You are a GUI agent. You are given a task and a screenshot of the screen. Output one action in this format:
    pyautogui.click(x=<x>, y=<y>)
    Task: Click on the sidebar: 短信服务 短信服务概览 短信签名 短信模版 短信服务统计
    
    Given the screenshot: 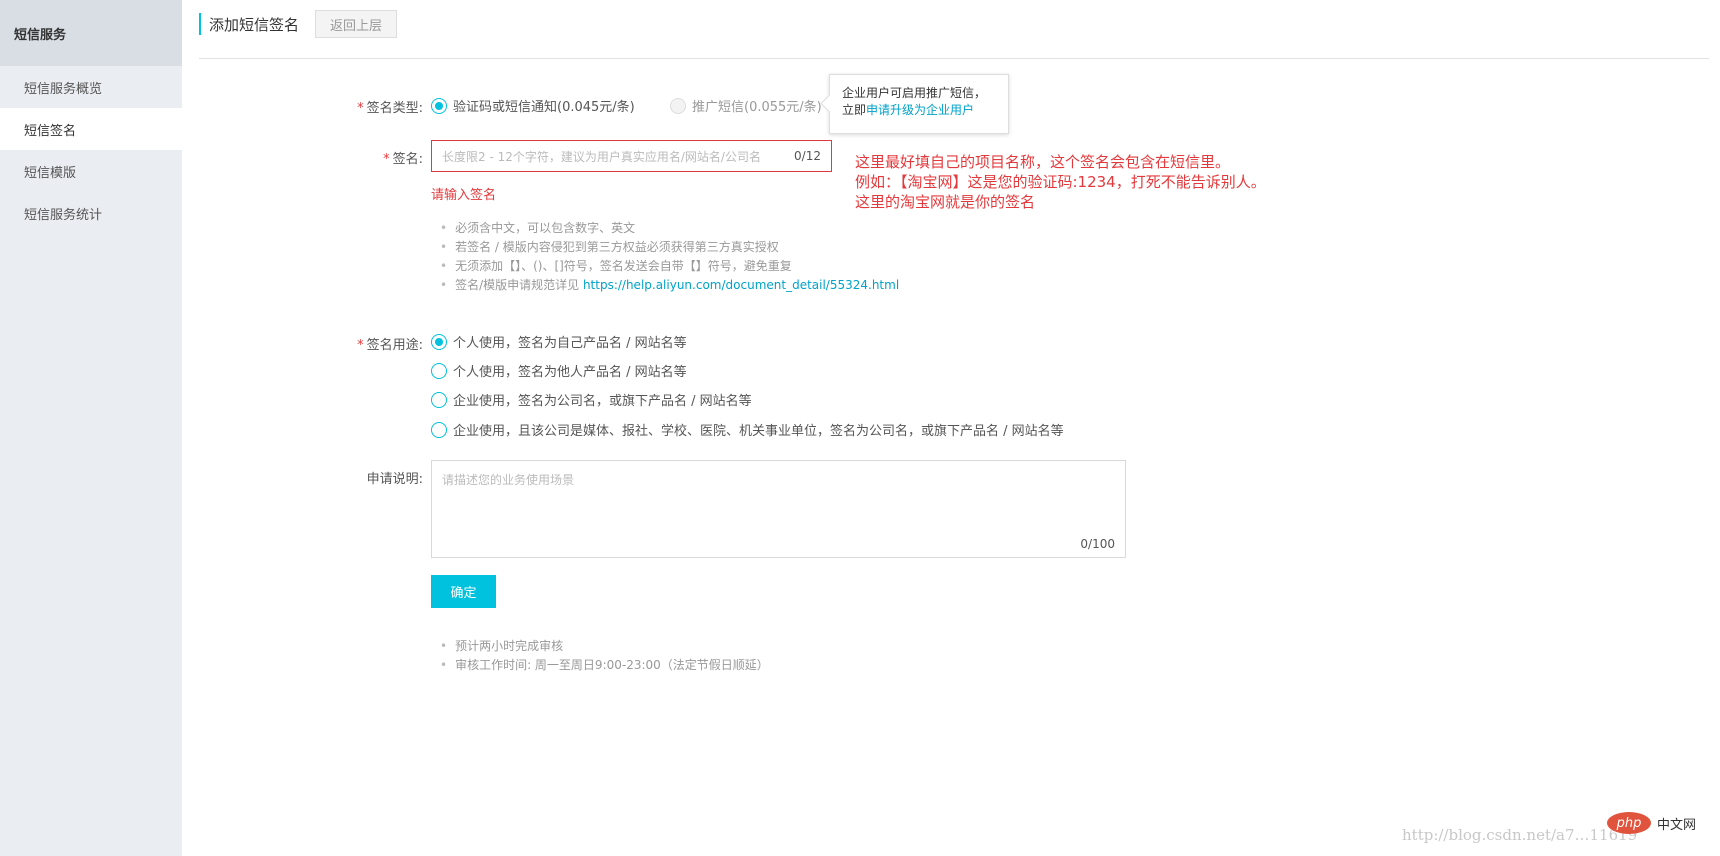 What is the action you would take?
    pyautogui.click(x=91, y=428)
    